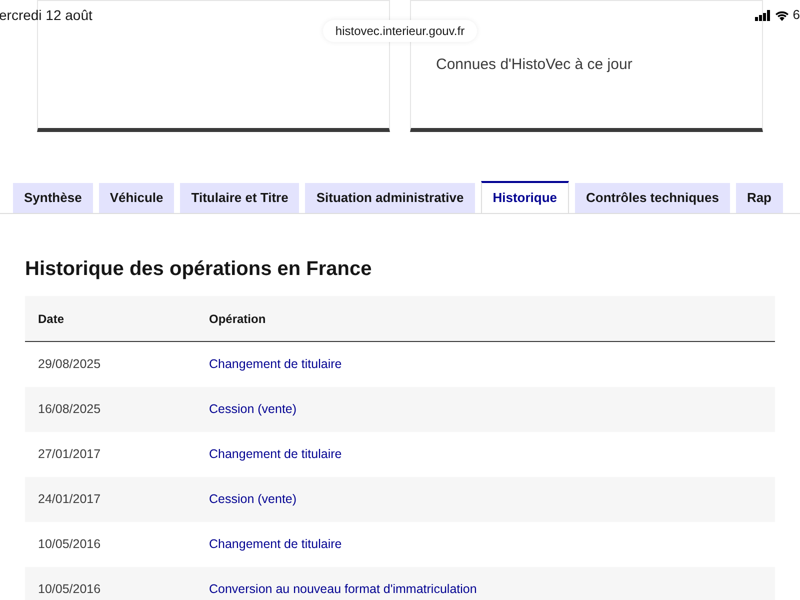 The height and width of the screenshot is (600, 800). Describe the element at coordinates (136, 198) in the screenshot. I see `tab: Véhicule` at that location.